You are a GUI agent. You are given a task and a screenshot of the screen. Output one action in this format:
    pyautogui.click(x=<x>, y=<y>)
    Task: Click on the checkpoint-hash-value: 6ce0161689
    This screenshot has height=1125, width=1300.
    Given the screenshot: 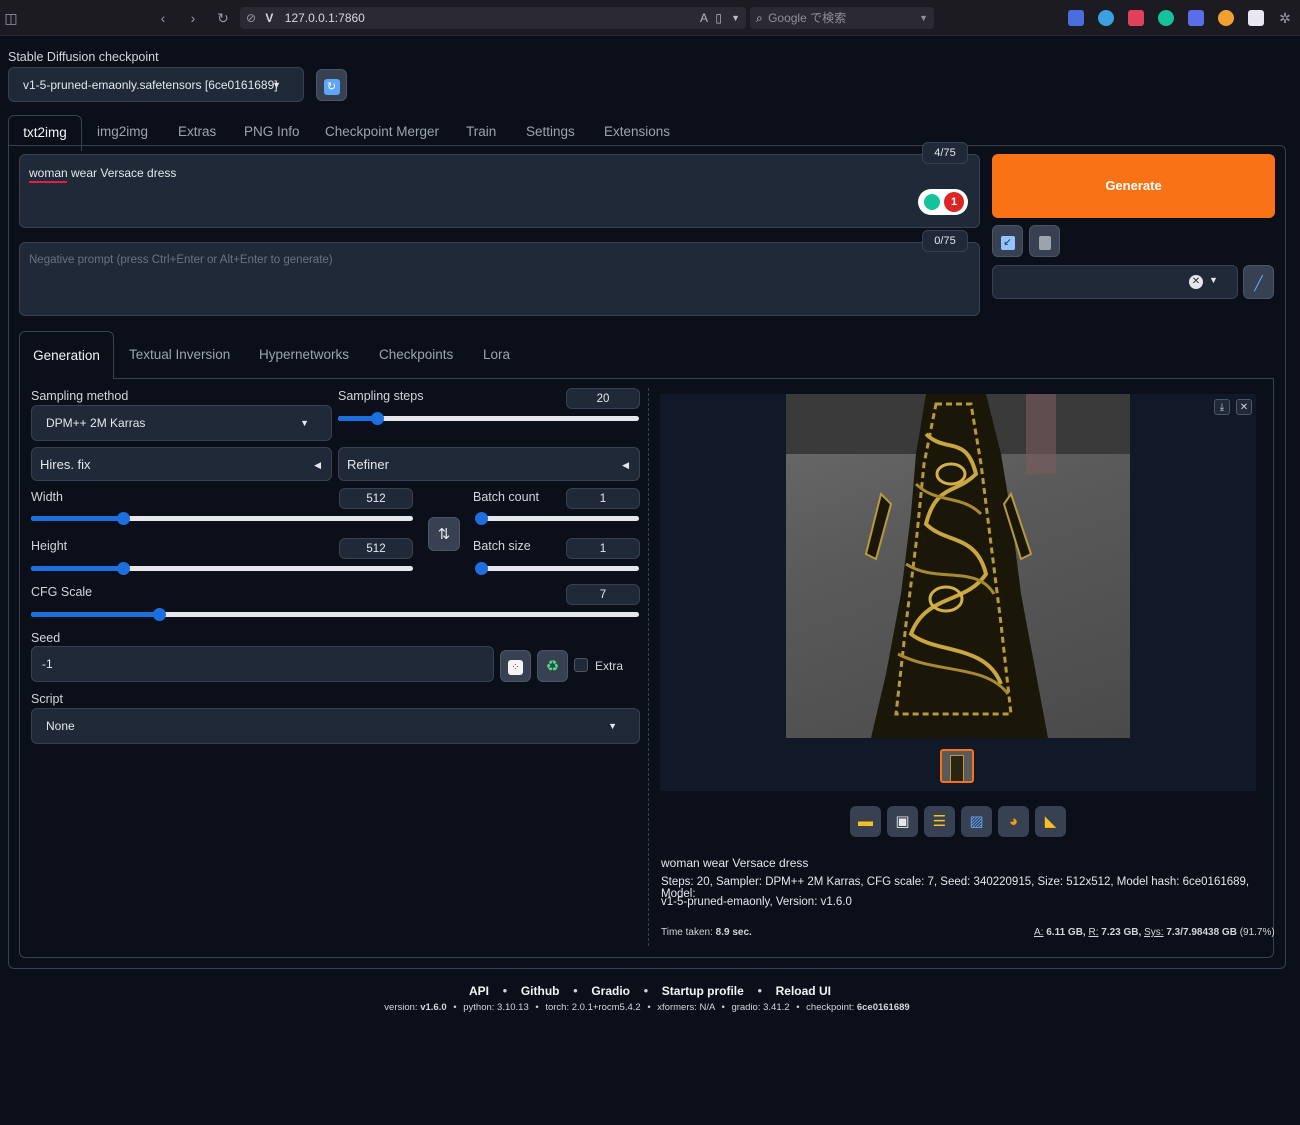 What is the action you would take?
    pyautogui.click(x=883, y=1007)
    